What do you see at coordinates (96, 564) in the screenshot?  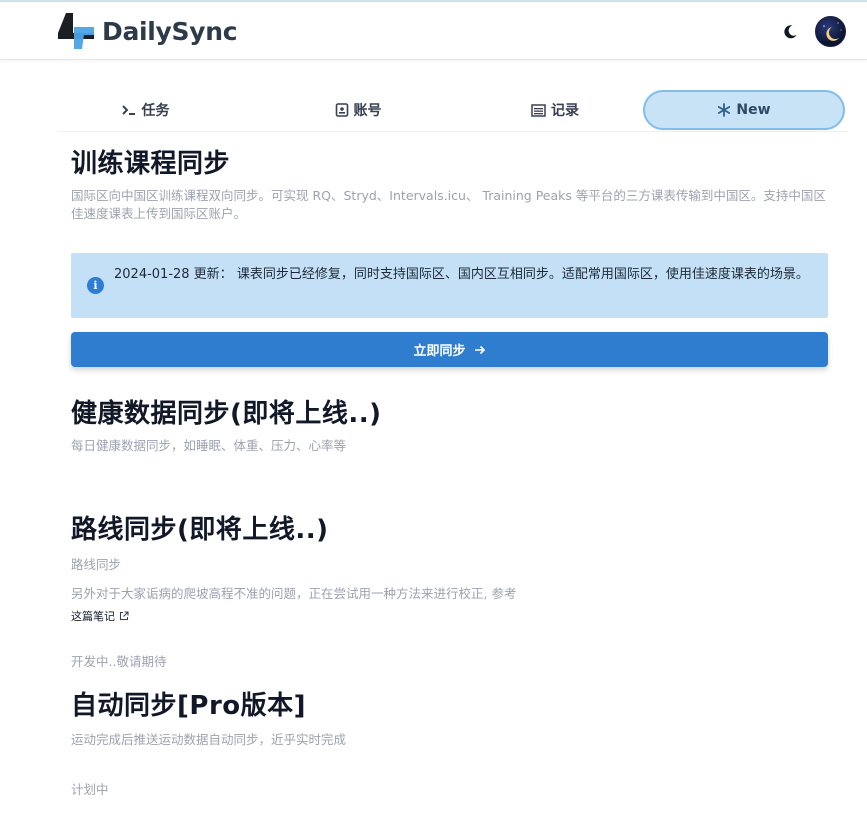 I see `route-subtitle: 路线同步` at bounding box center [96, 564].